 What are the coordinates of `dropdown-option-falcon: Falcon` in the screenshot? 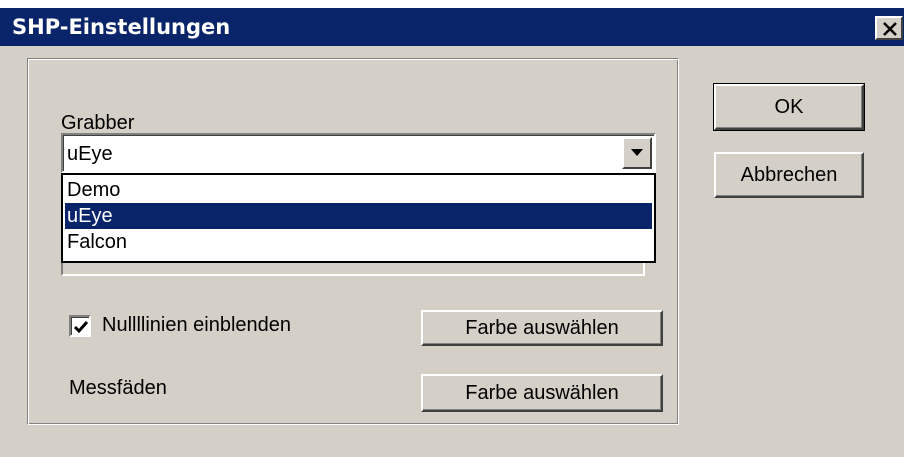 It's located at (358, 242).